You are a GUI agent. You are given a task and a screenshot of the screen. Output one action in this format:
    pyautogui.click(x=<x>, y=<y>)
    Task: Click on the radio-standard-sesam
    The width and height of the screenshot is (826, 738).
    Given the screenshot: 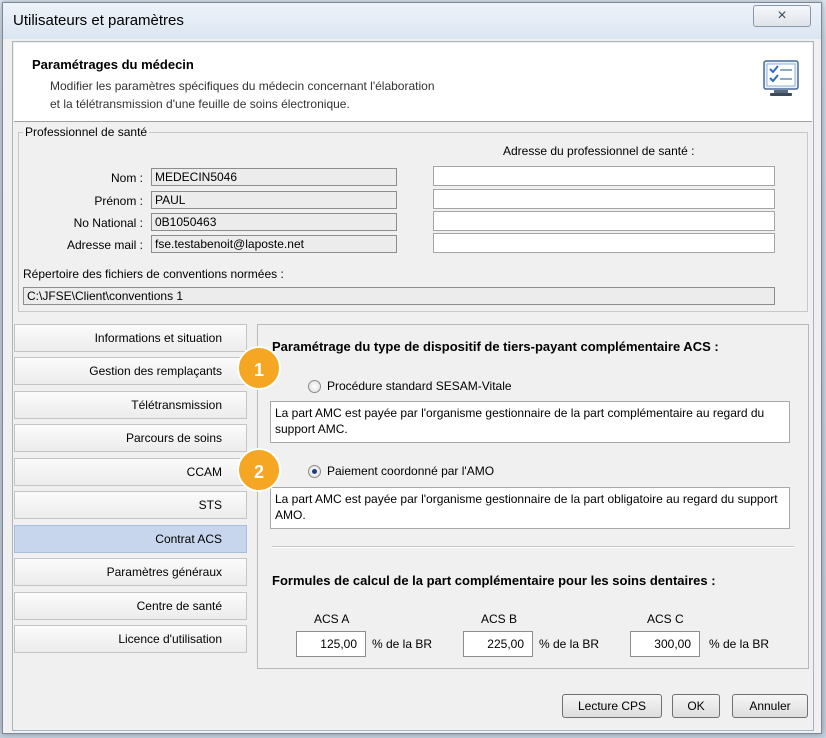 What is the action you would take?
    pyautogui.click(x=314, y=386)
    